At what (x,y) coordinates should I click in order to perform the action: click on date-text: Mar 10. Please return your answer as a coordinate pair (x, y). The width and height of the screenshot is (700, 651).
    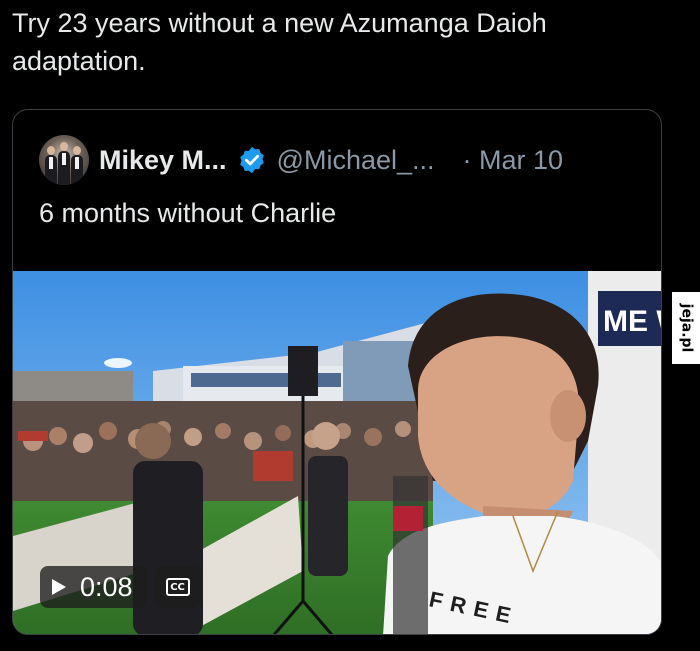
    Looking at the image, I should click on (521, 159).